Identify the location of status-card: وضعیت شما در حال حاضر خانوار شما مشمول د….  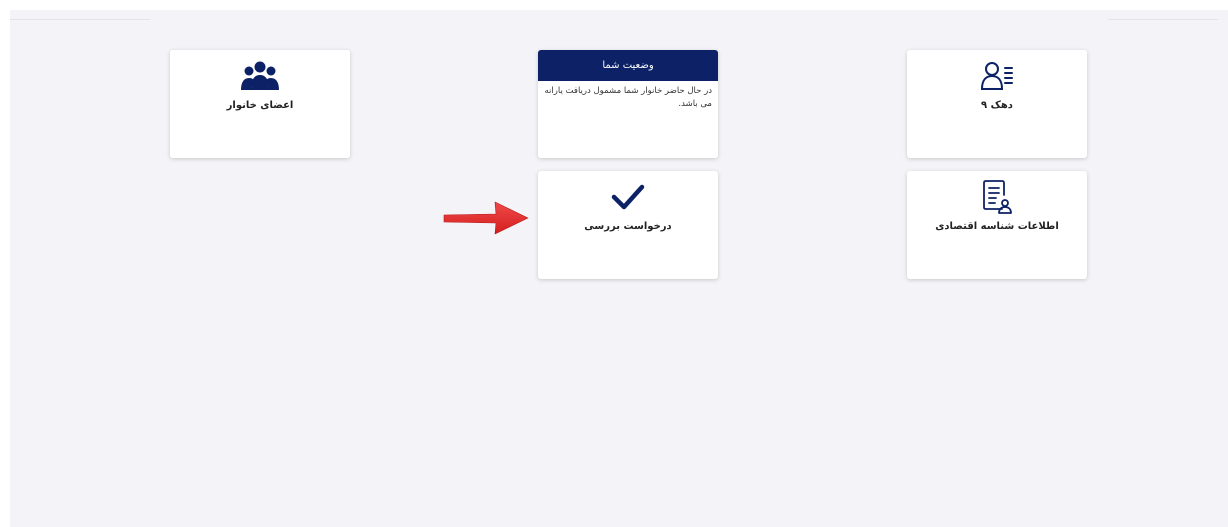
(628, 104).